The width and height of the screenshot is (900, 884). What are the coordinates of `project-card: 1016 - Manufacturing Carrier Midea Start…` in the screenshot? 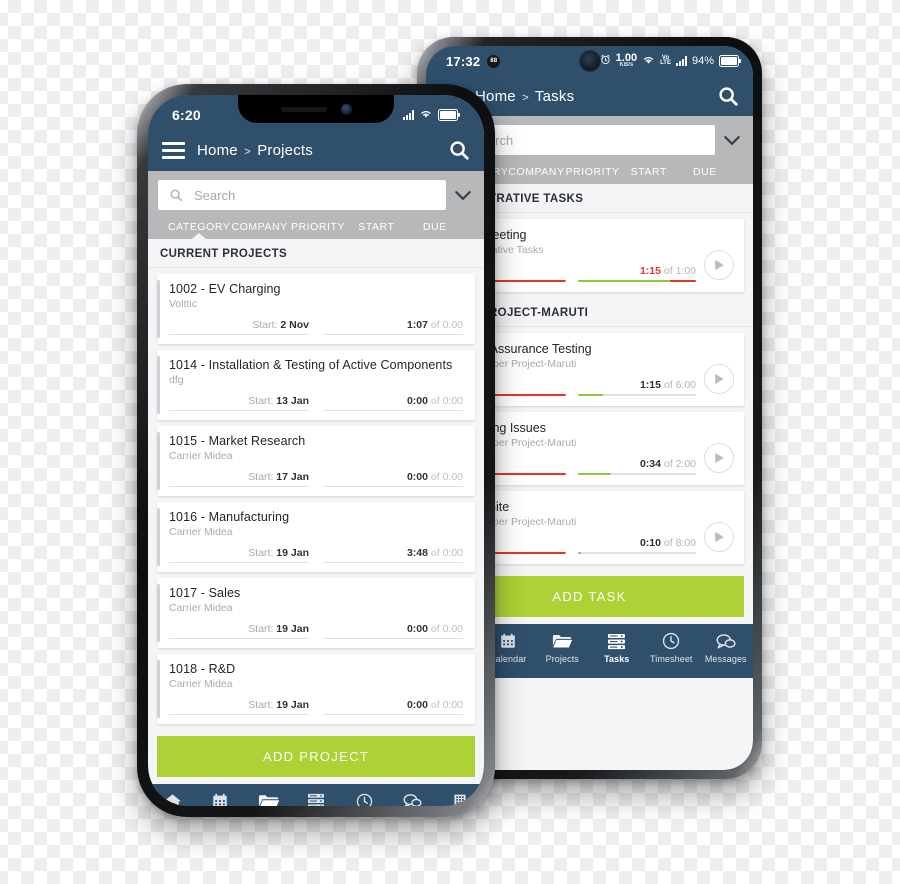 It's located at (316, 537).